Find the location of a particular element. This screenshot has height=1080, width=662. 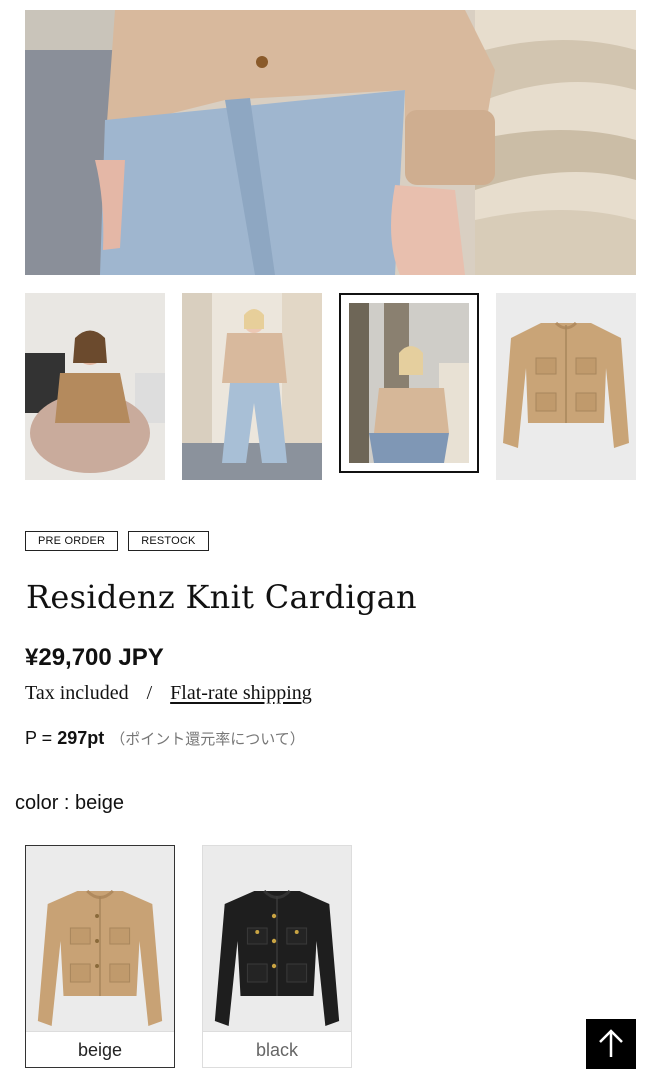

arrow-up-icon is located at coordinates (611, 1043).